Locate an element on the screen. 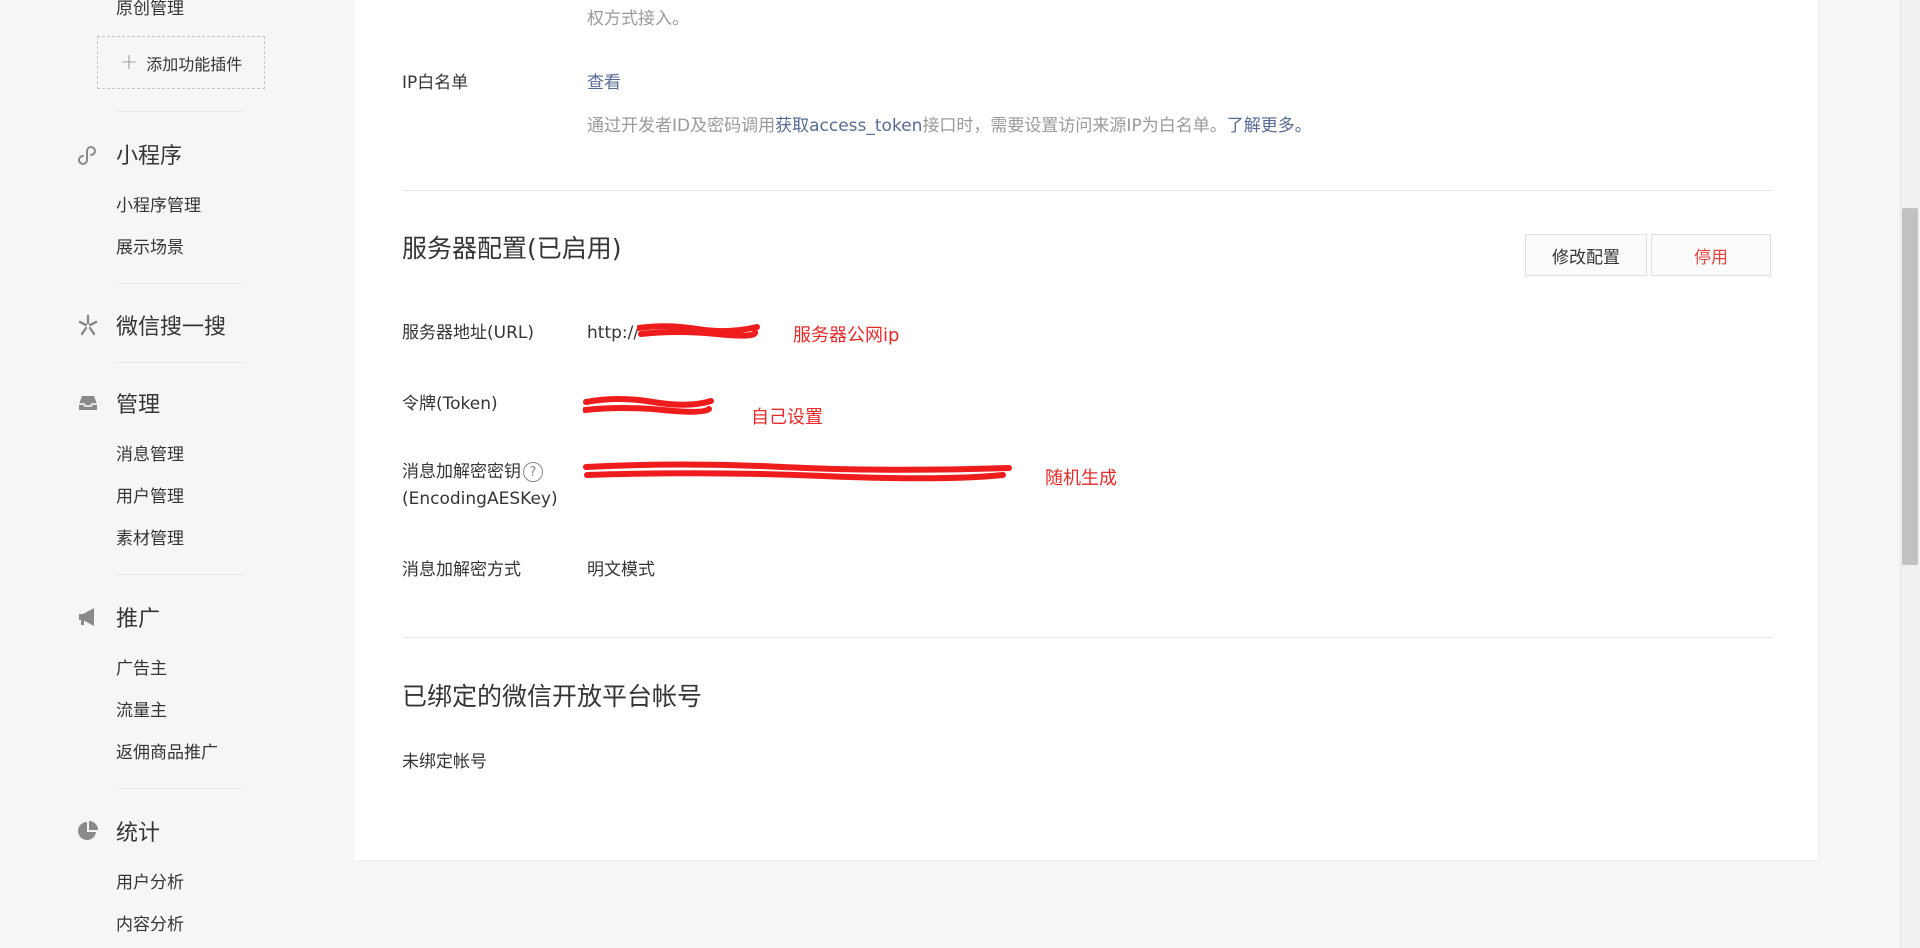  add-plugin-button: + 添加功能插件 is located at coordinates (181, 62).